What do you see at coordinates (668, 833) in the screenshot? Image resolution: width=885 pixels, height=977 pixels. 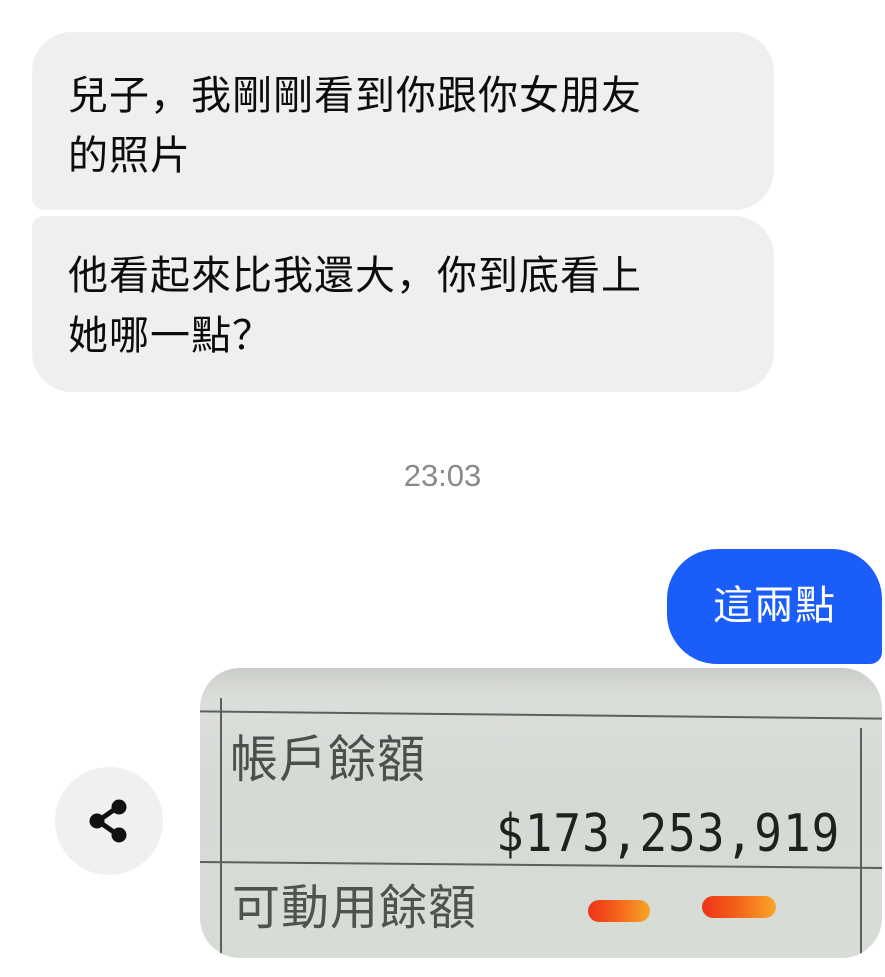 I see `account-balance-amount: $173,253,919` at bounding box center [668, 833].